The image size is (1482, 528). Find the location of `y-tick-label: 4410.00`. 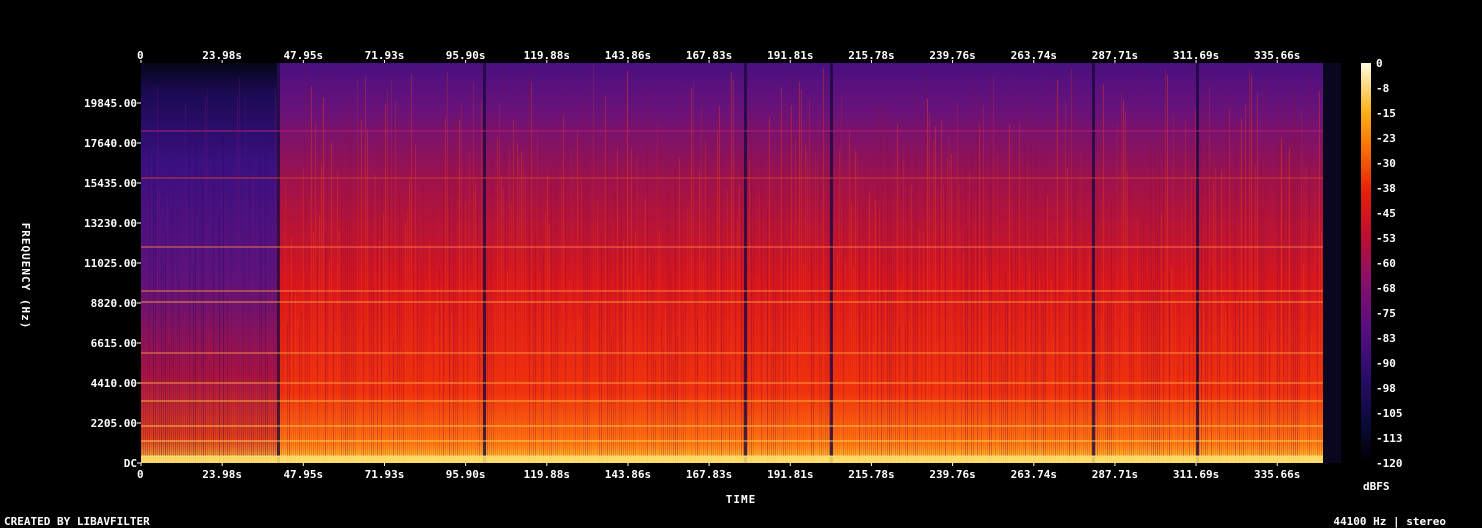

y-tick-label: 4410.00 is located at coordinates (114, 383).